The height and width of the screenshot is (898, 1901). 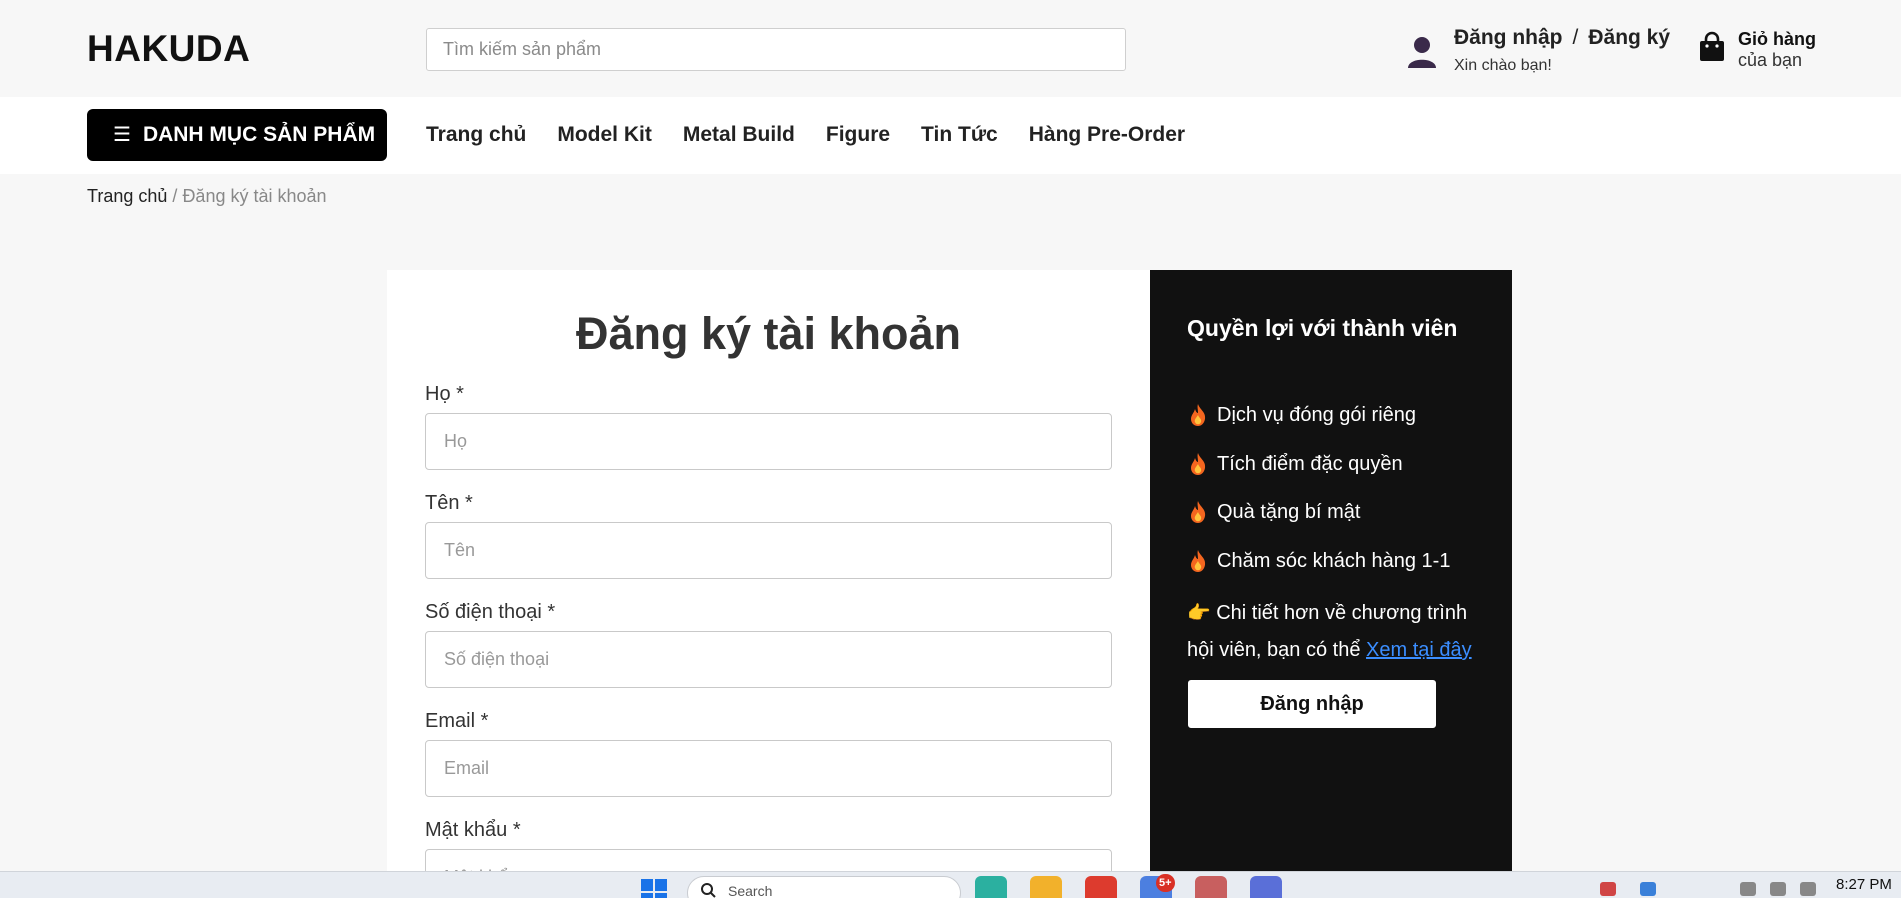 I want to click on pointing-hand-icon: 👉, so click(x=1199, y=613).